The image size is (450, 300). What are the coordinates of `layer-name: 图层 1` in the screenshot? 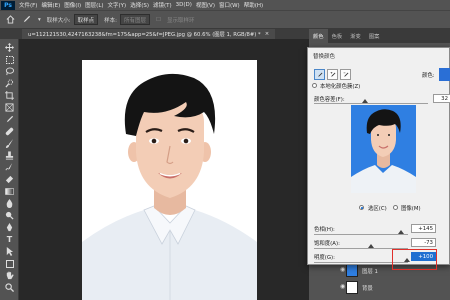 It's located at (370, 271).